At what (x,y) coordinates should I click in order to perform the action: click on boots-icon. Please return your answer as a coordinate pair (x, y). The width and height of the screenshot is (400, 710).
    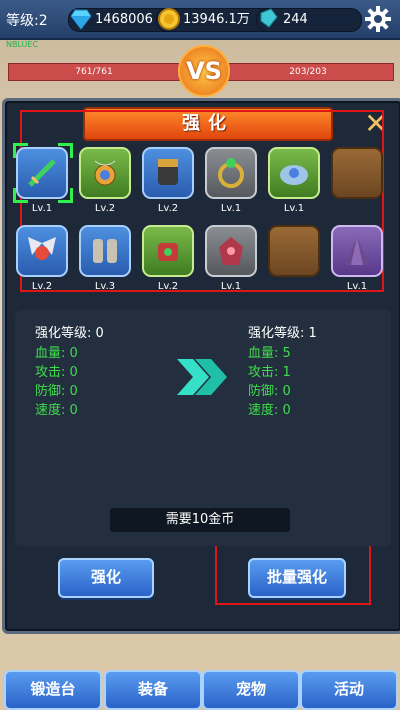
    Looking at the image, I should click on (105, 251).